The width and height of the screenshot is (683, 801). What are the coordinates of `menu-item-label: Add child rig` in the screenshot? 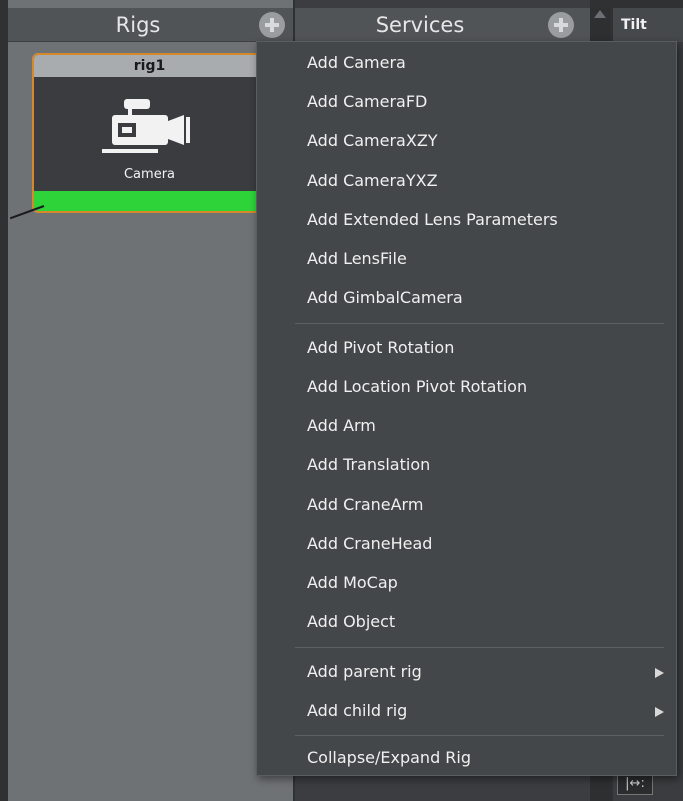 It's located at (357, 710).